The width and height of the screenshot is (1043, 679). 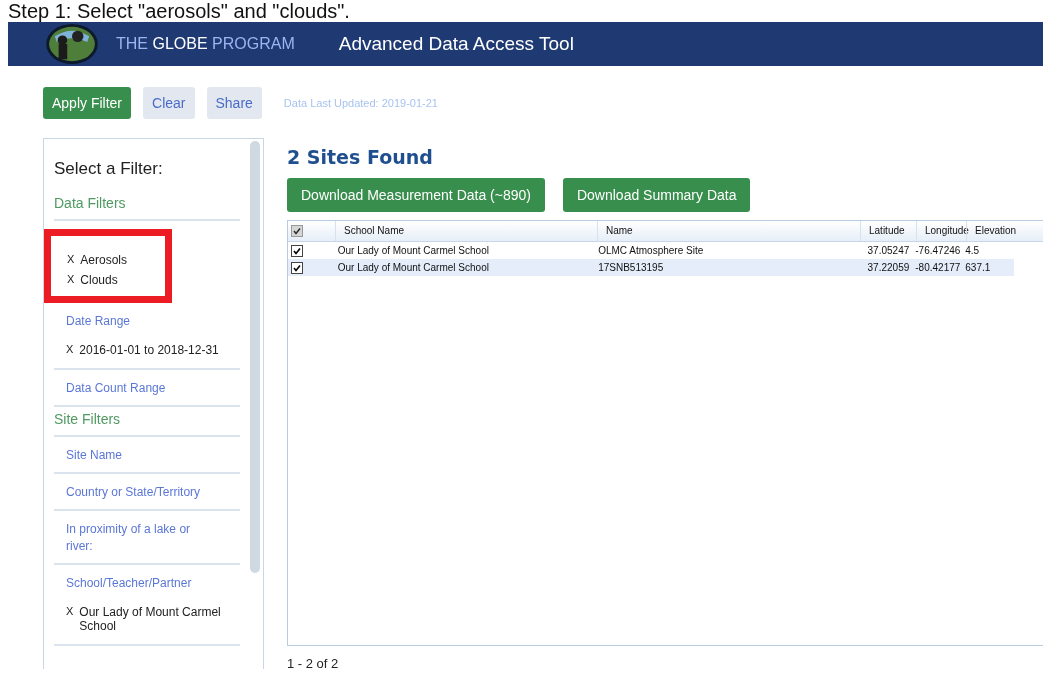 I want to click on filter-link: Country or State/Territory, so click(x=136, y=492).